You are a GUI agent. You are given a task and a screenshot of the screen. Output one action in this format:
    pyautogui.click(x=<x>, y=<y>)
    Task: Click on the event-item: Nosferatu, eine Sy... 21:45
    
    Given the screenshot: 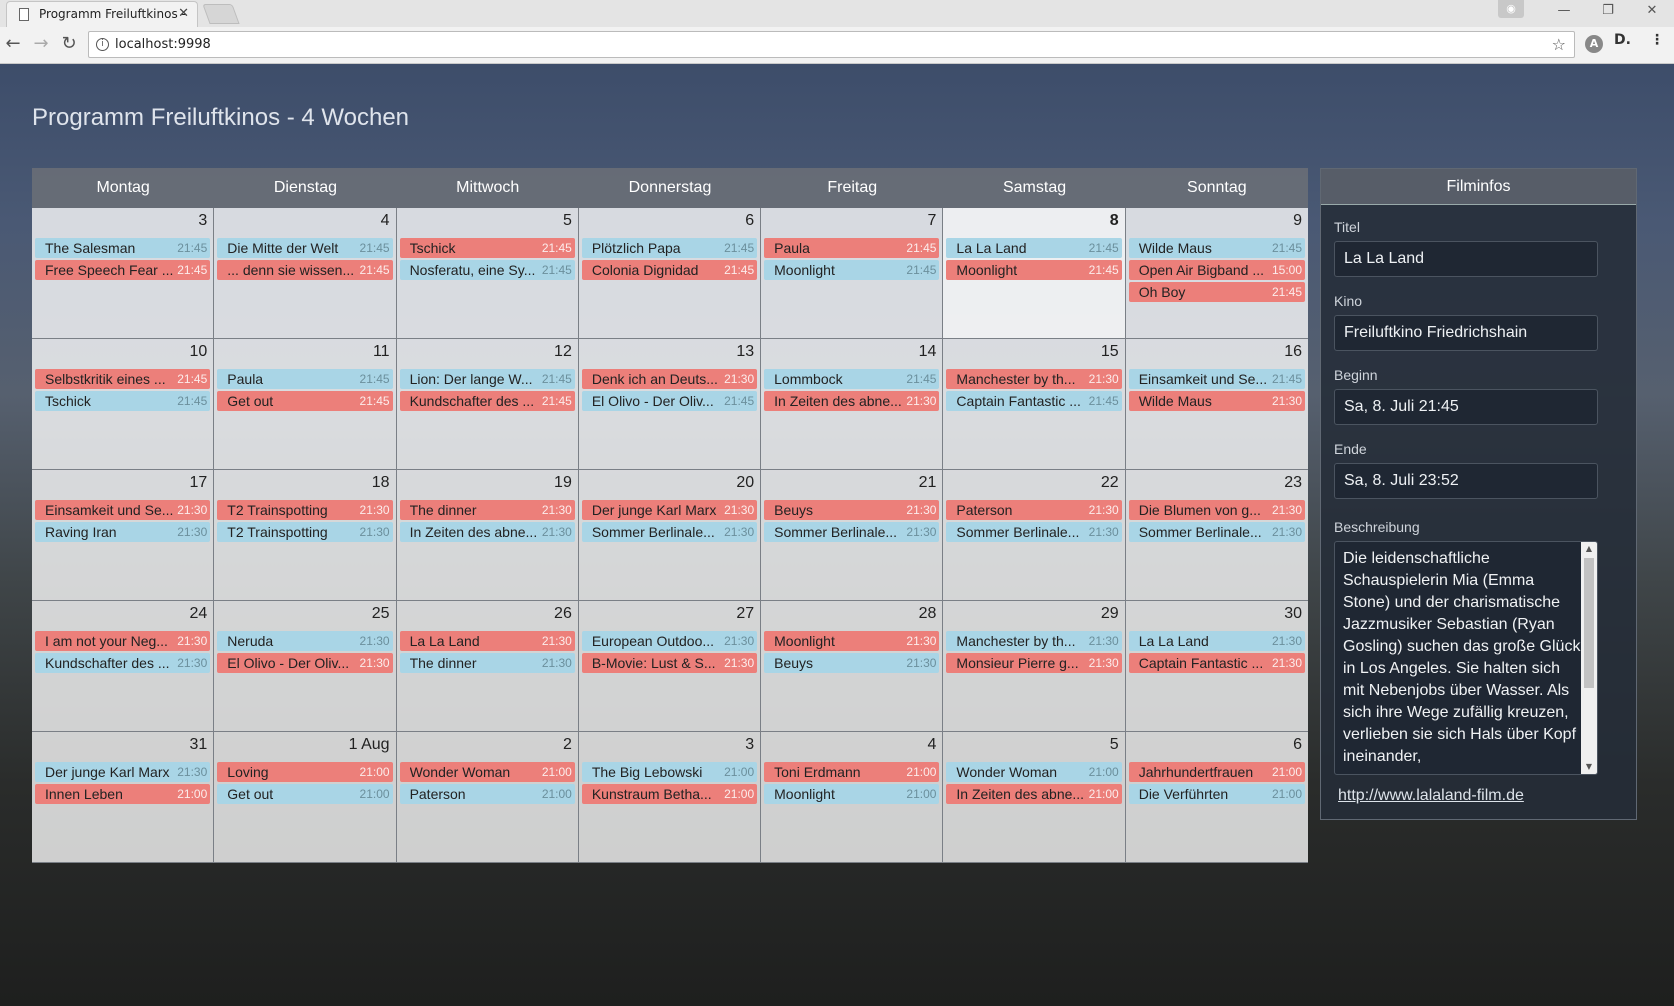 What is the action you would take?
    pyautogui.click(x=487, y=270)
    